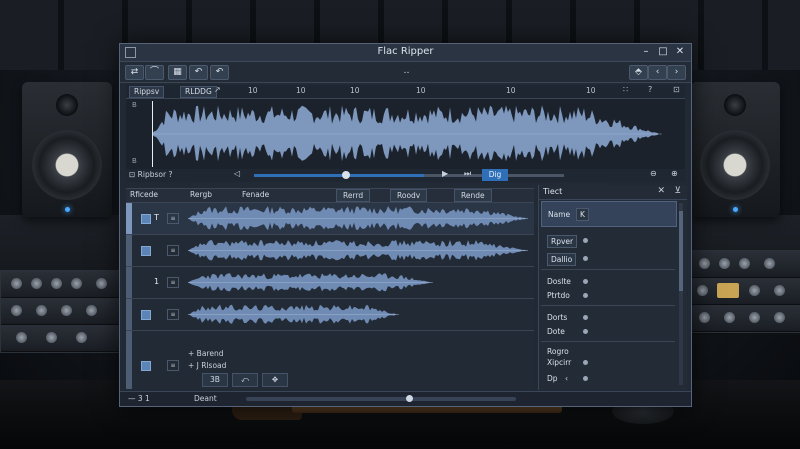 The width and height of the screenshot is (800, 449). I want to click on position-slider-thumb, so click(346, 175).